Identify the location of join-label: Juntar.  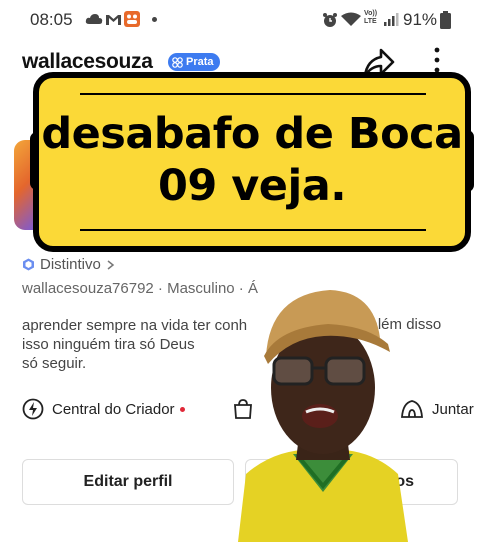
(453, 409).